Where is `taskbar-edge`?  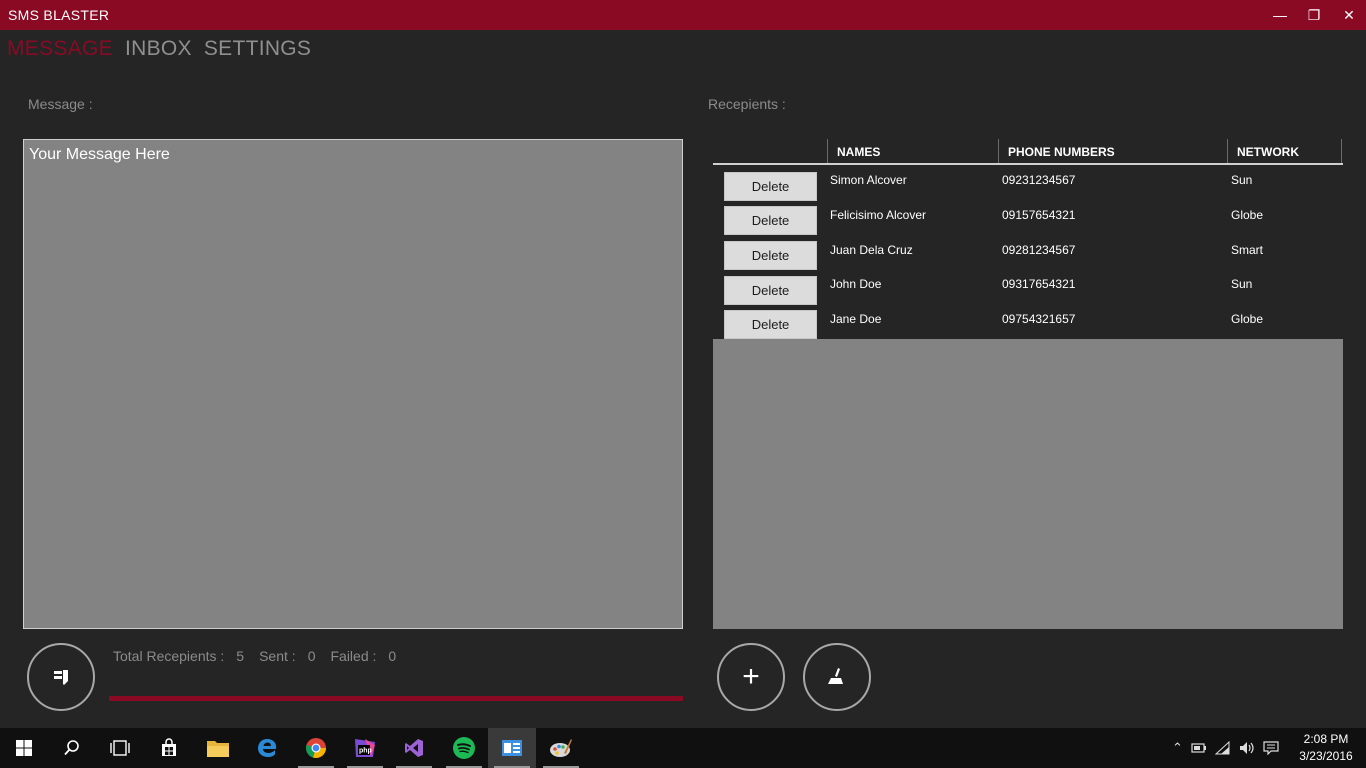 taskbar-edge is located at coordinates (267, 748).